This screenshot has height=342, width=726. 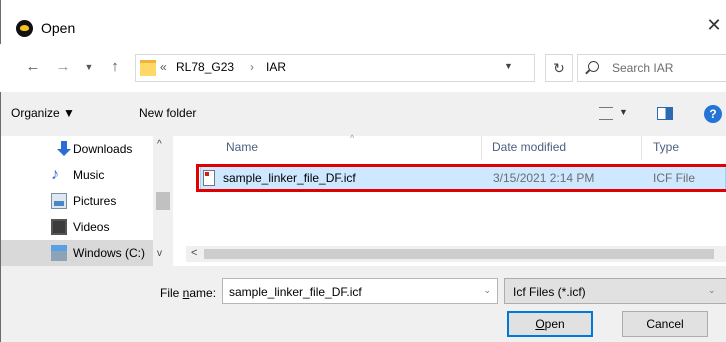 What do you see at coordinates (43, 113) in the screenshot?
I see `organize-button: Organize ▼` at bounding box center [43, 113].